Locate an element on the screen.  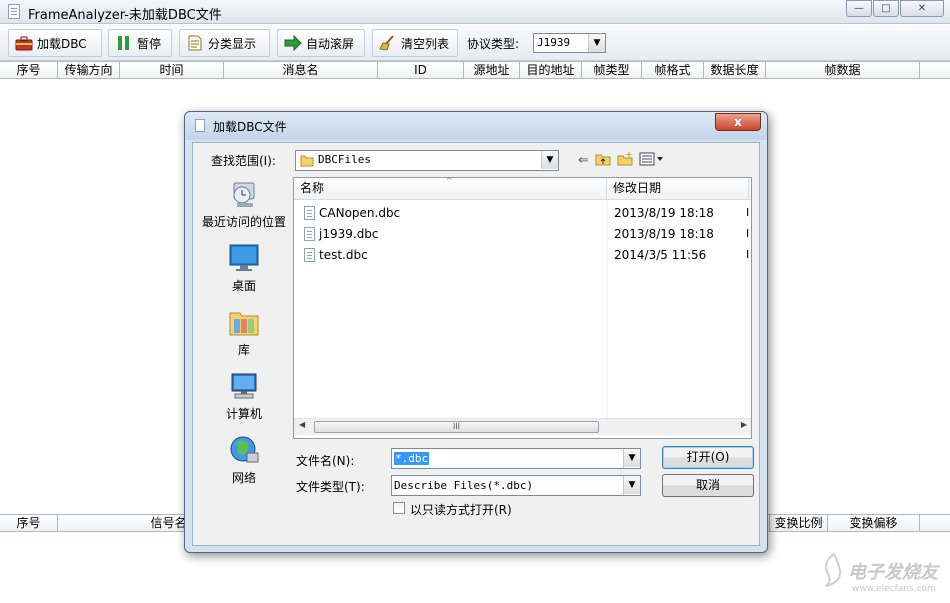
computer-icon is located at coordinates (244, 386).